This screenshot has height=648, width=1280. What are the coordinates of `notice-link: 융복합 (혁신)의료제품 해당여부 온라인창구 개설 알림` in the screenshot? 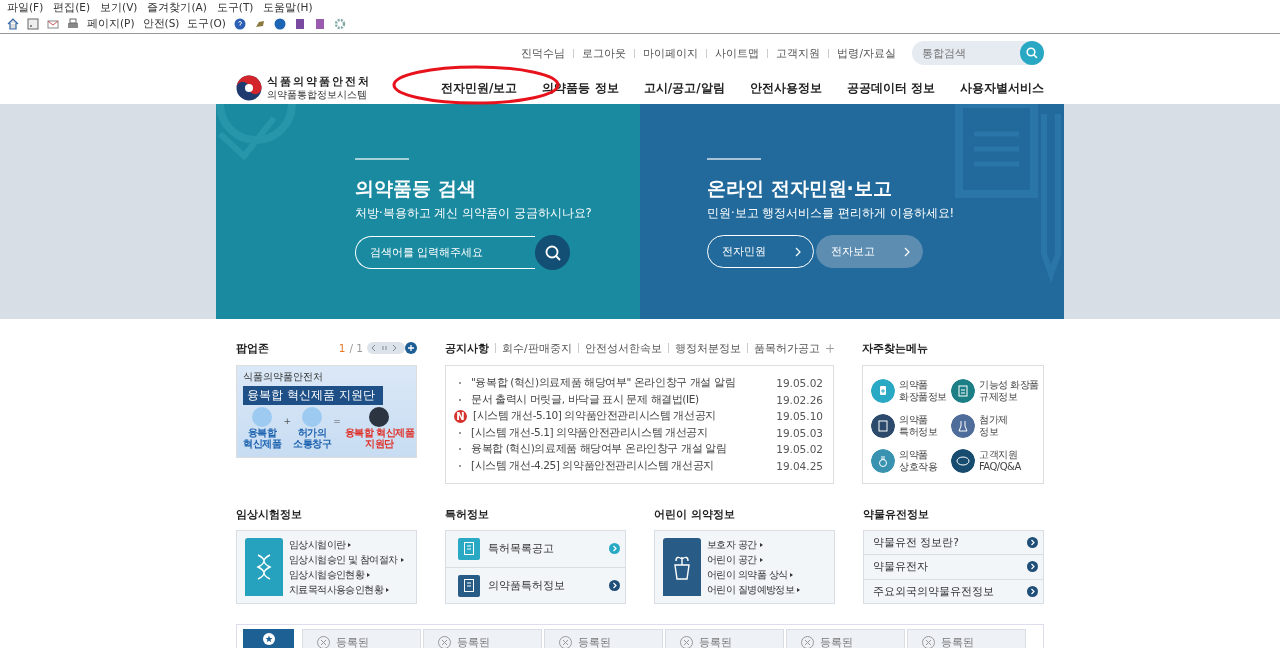 It's located at (624, 449).